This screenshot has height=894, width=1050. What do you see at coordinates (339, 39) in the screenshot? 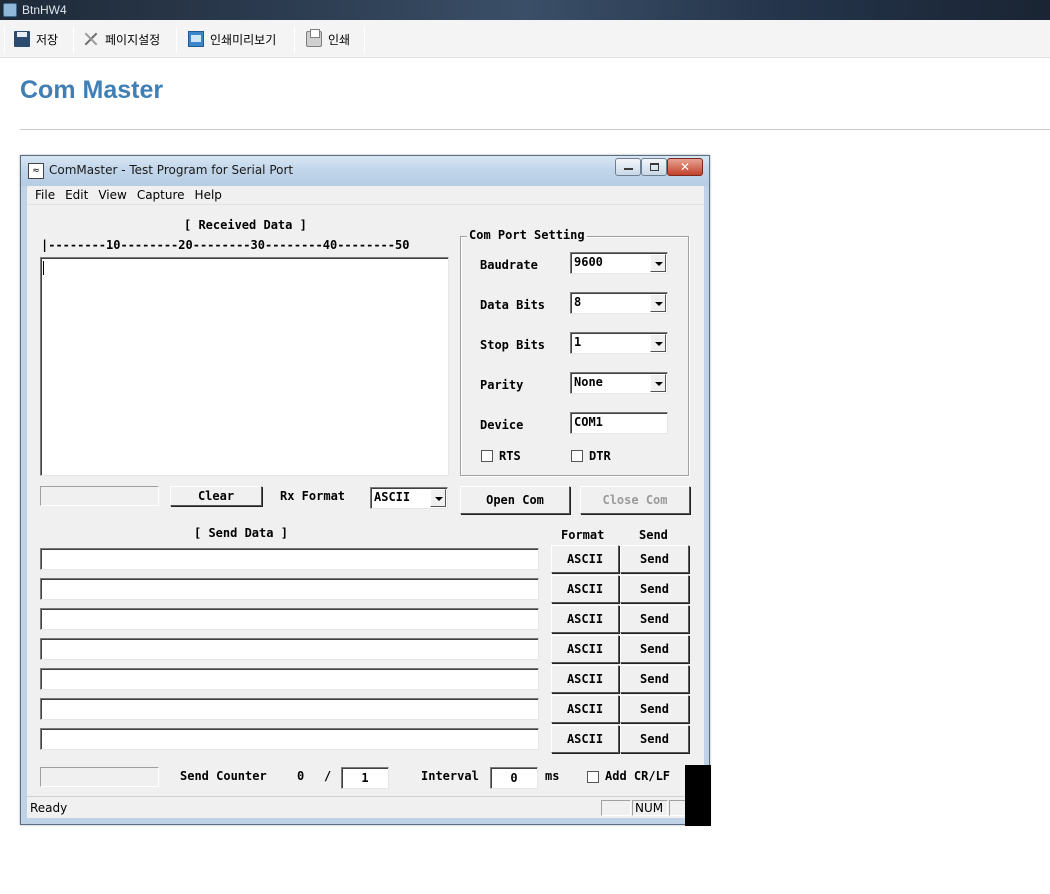
I see `print-label: 인쇄` at bounding box center [339, 39].